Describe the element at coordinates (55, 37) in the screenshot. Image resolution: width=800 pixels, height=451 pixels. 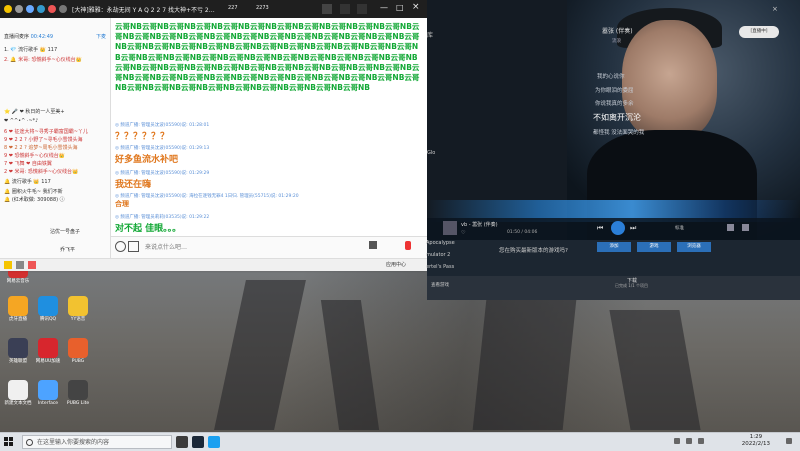
I see `panel-header: 直播间麦序 00:42:49 下麦` at that location.